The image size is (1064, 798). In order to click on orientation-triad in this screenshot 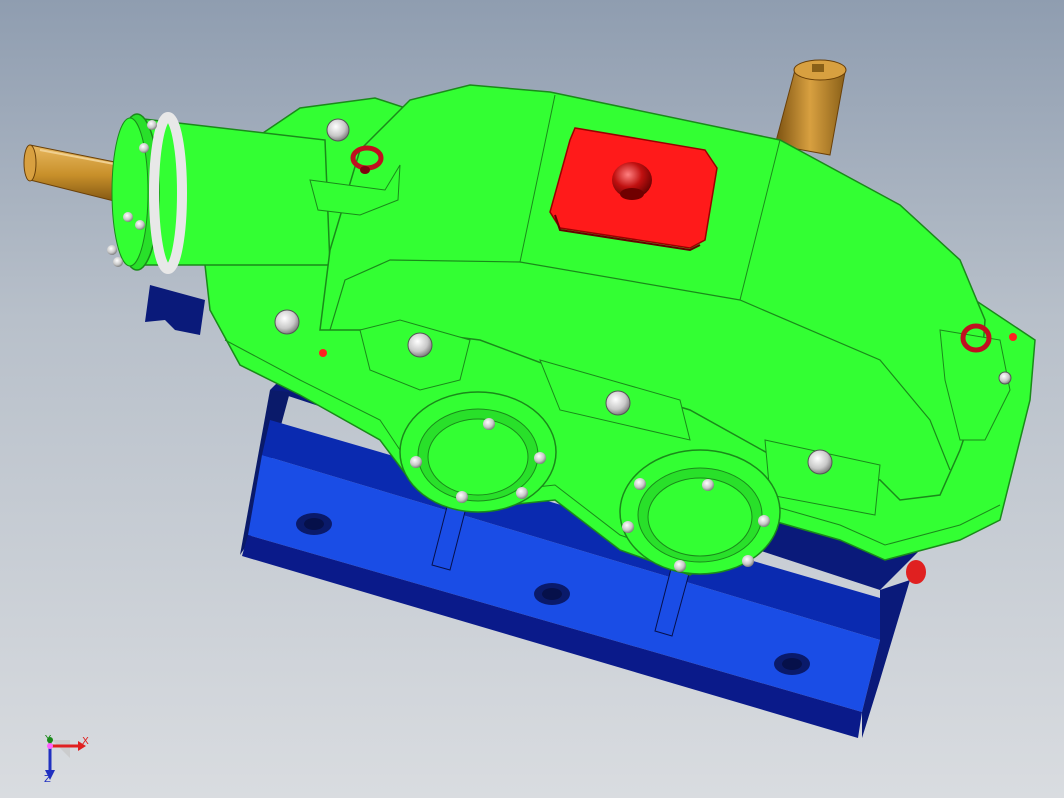, I will do `click(65, 758)`.